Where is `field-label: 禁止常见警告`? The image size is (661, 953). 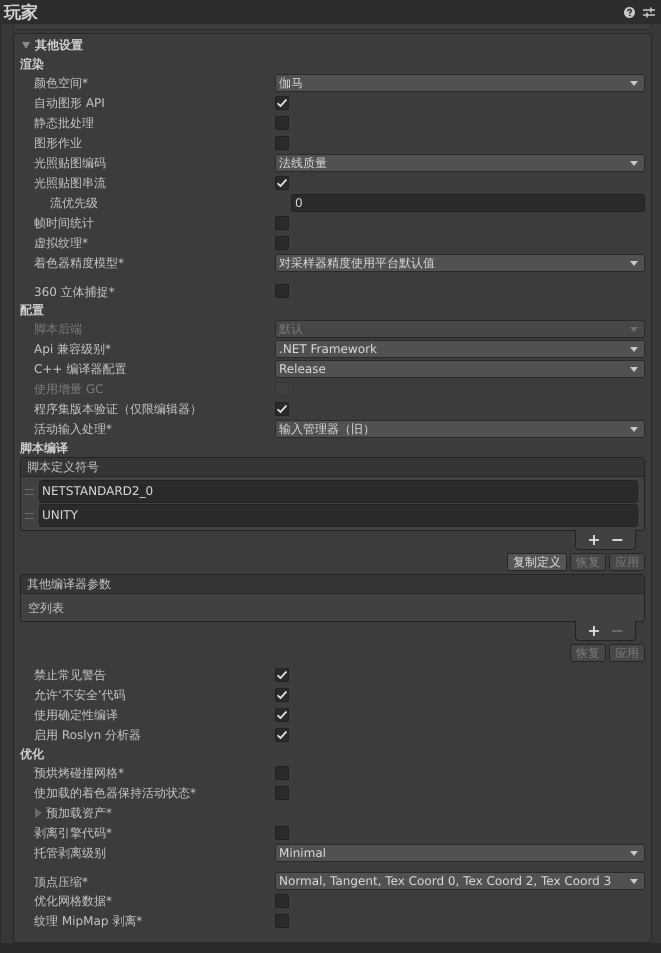 field-label: 禁止常见警告 is located at coordinates (70, 675).